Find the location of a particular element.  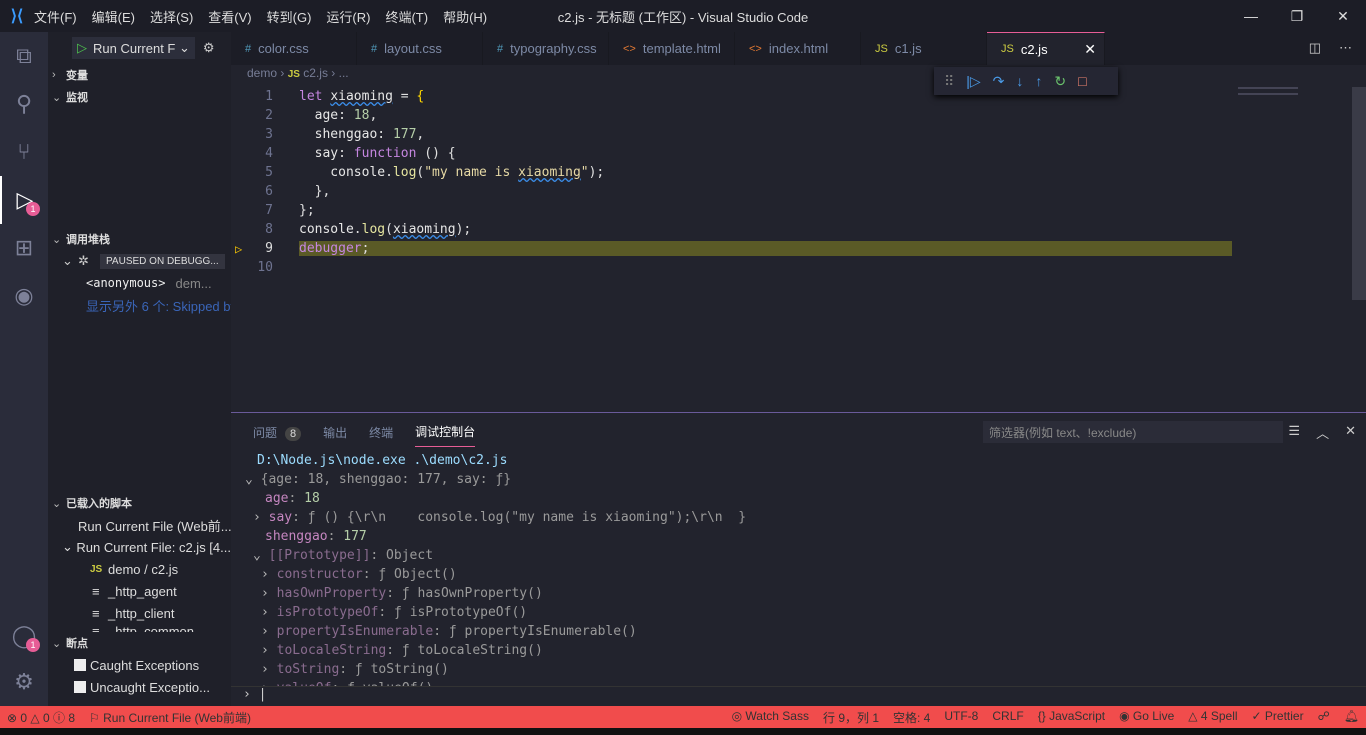

prettier-status: ✓ Prettier is located at coordinates (1278, 717).